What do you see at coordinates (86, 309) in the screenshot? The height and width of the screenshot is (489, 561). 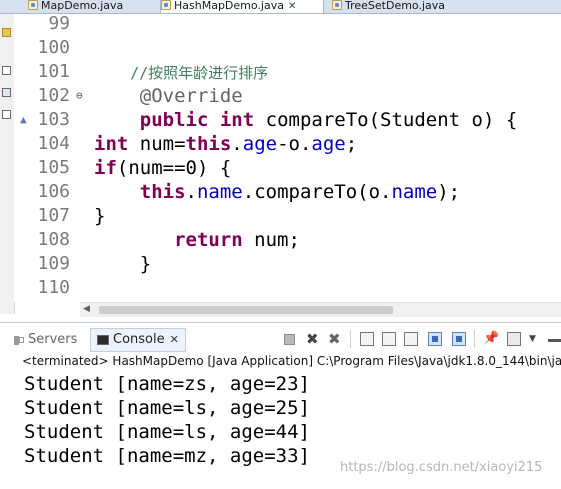 I see `scroll-left-icon: ◀` at bounding box center [86, 309].